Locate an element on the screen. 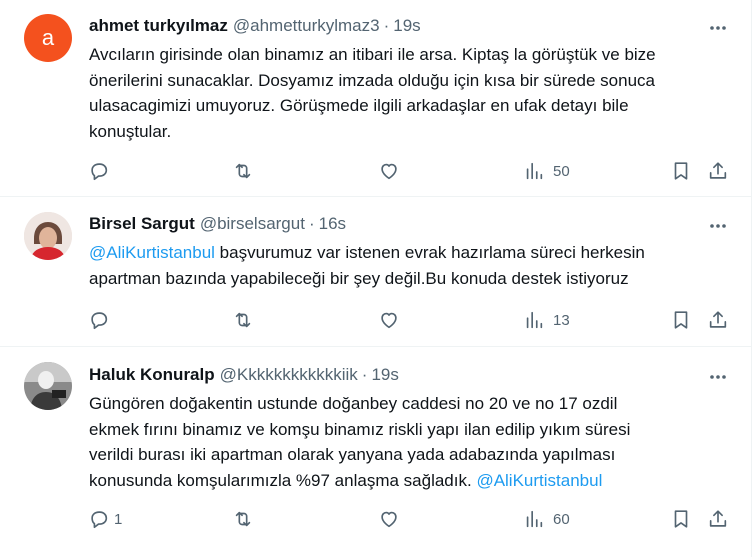 This screenshot has width=752, height=557. user-name: ahmet turkyılmaz is located at coordinates (158, 26).